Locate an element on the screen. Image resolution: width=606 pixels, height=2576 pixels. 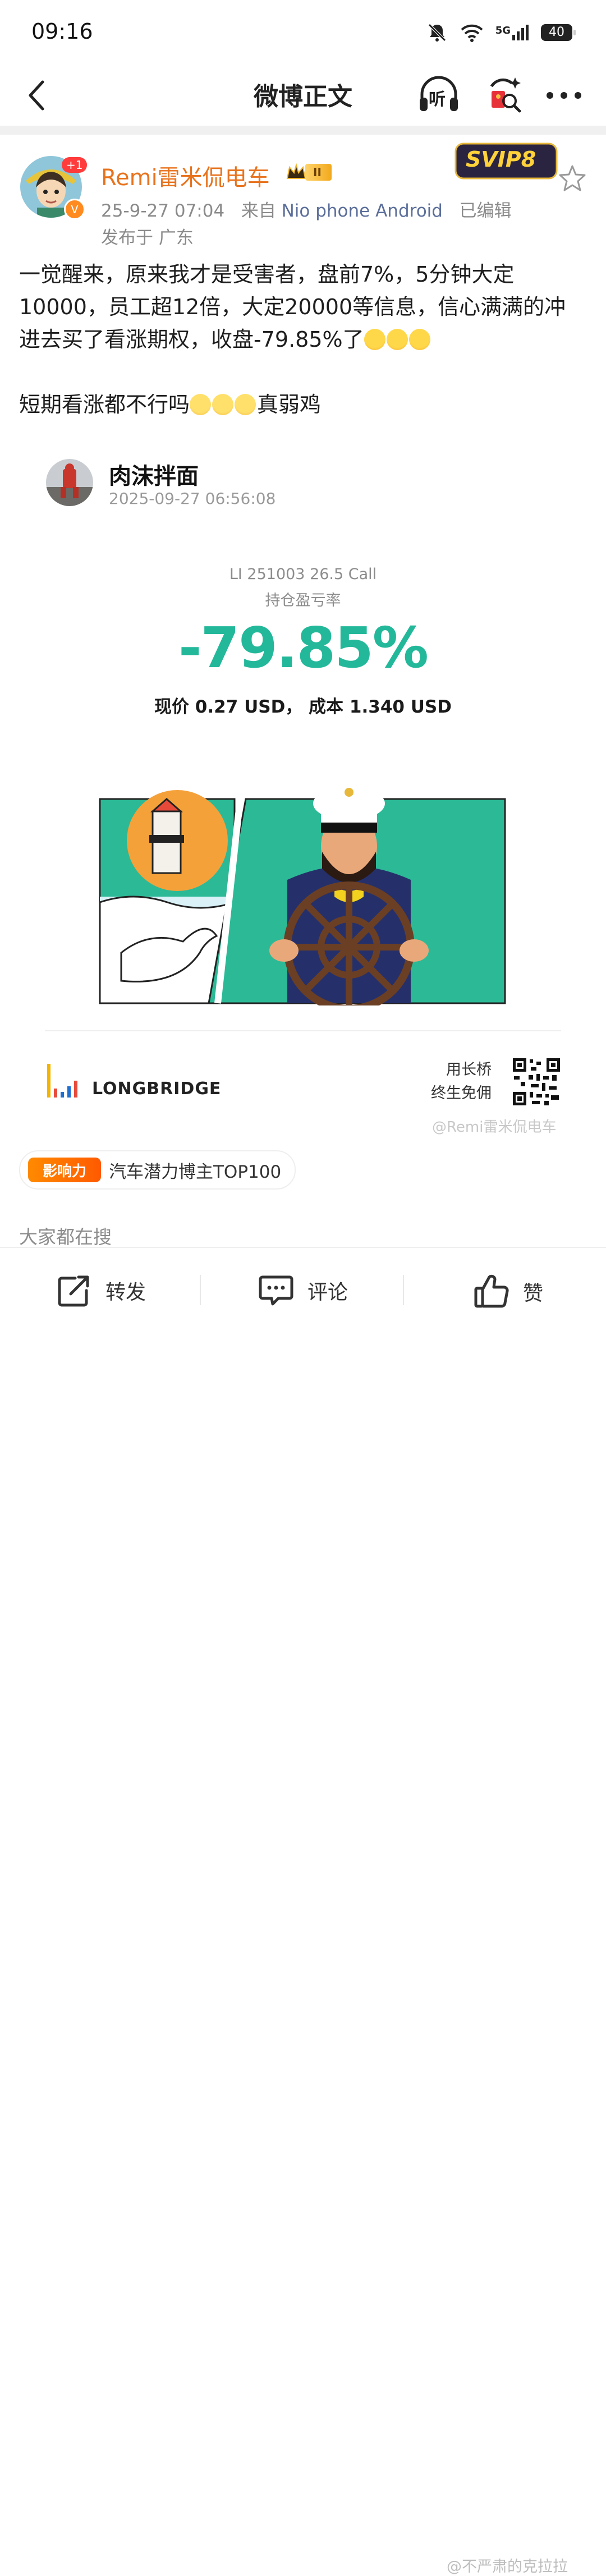
svip-label: SVIP8 is located at coordinates (501, 159).